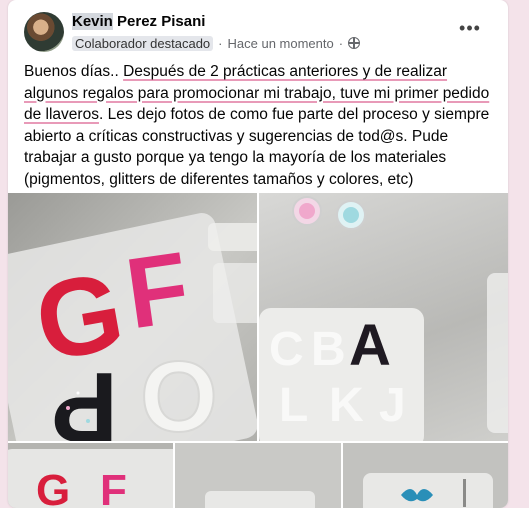  I want to click on post-timestamp: Hace un momento, so click(281, 43).